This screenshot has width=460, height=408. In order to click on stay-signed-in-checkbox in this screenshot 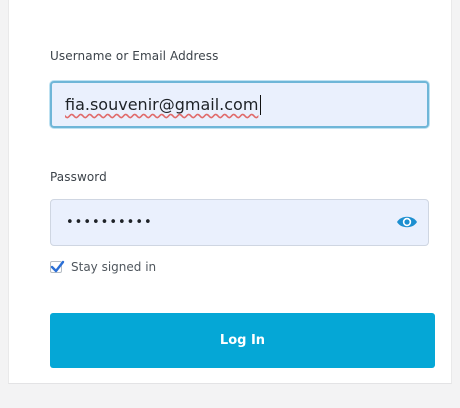, I will do `click(57, 266)`.